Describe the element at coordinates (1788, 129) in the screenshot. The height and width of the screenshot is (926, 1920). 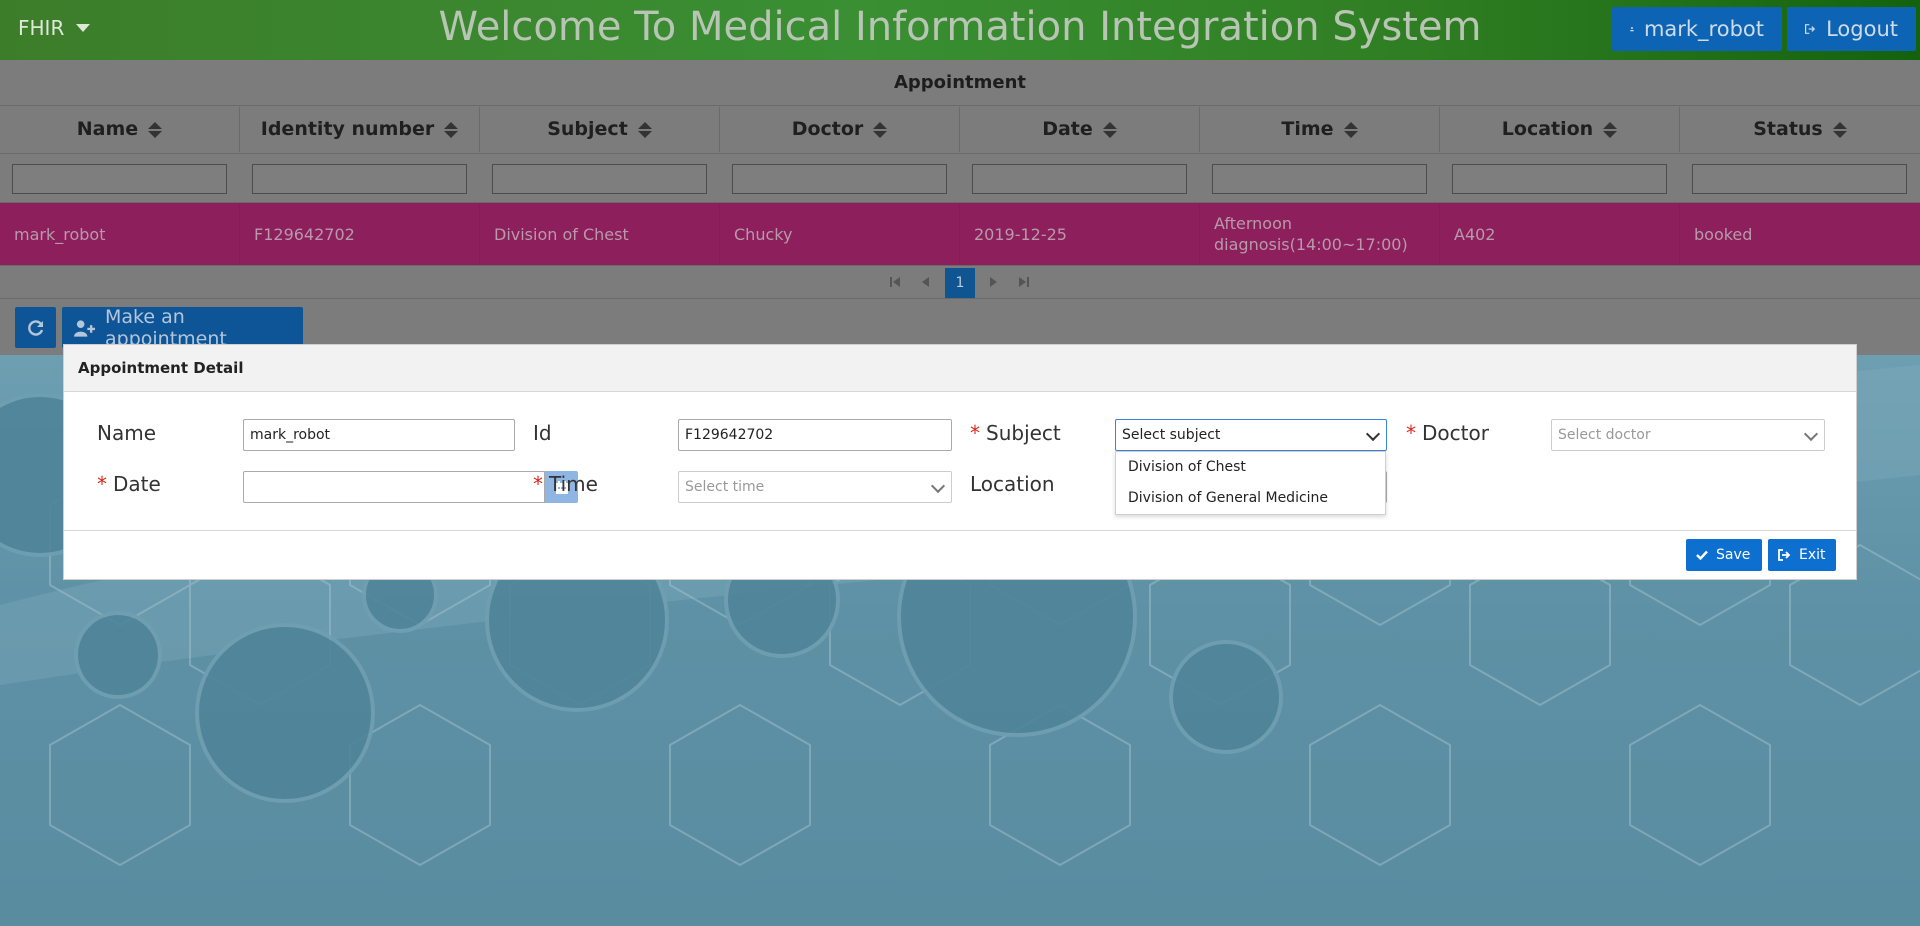
I see `column-header-label: Status` at that location.